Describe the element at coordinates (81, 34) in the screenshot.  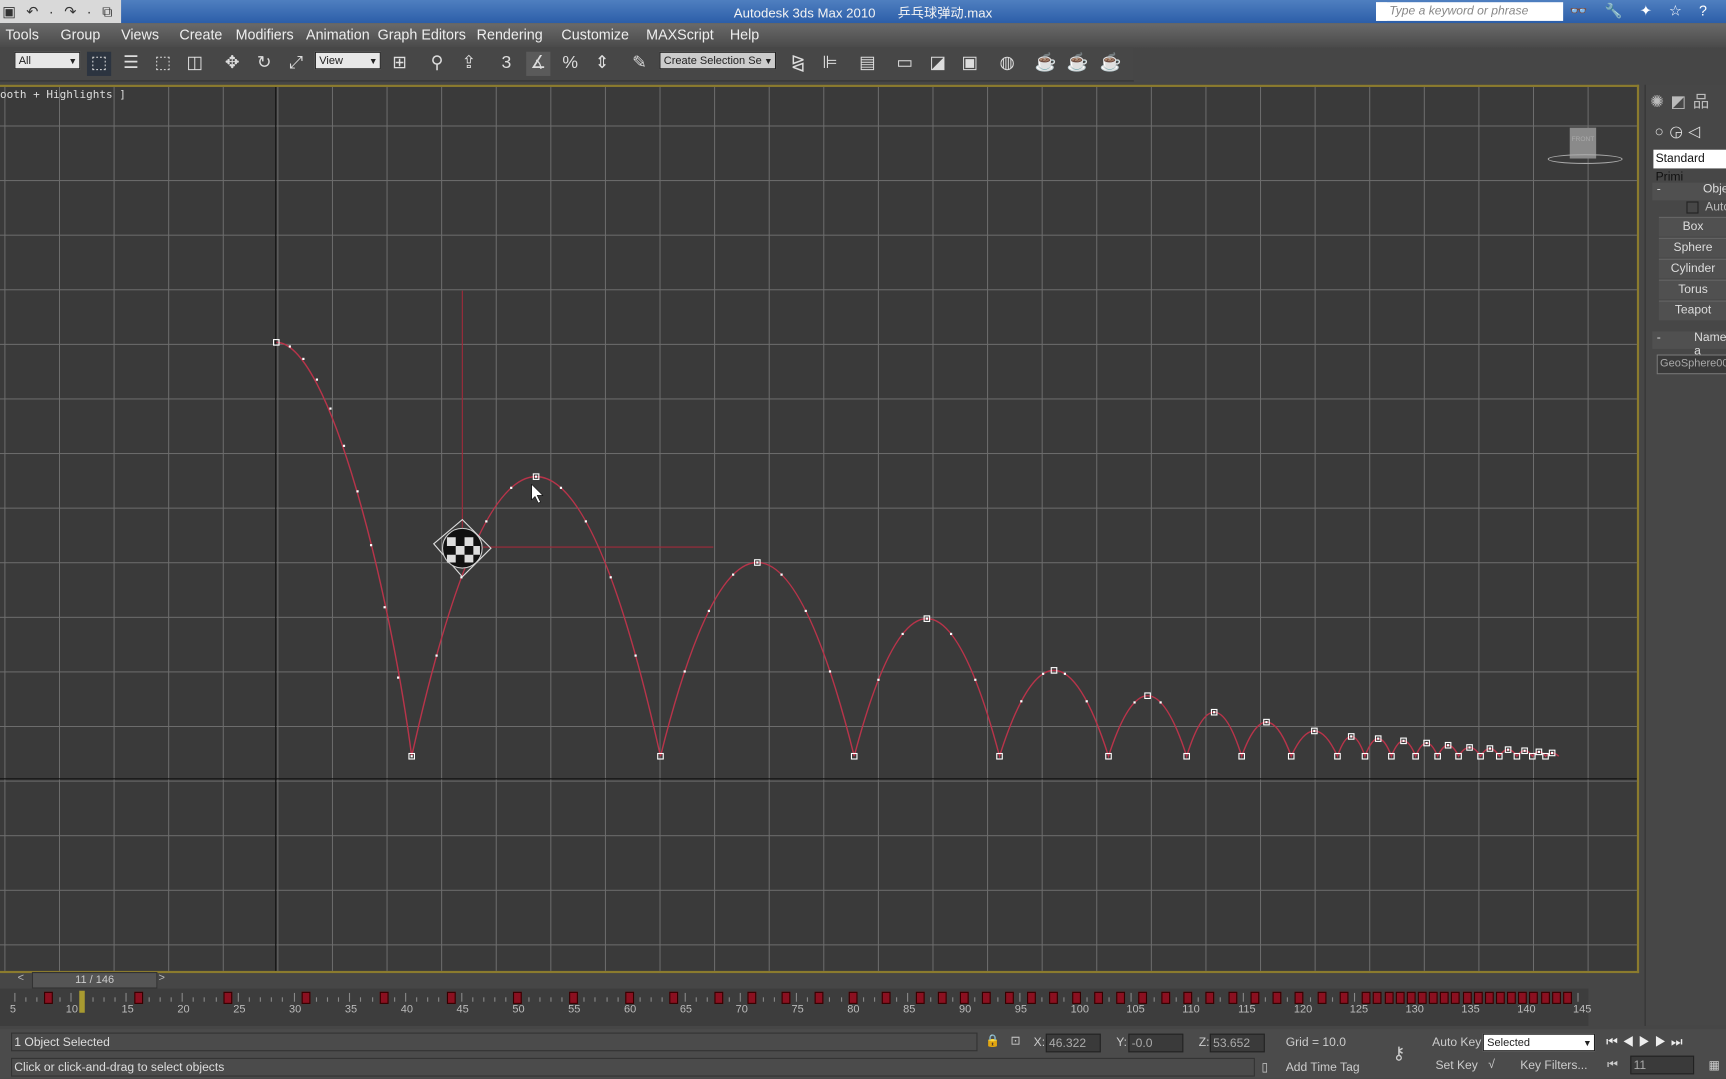
I see `menu-group: Group` at that location.